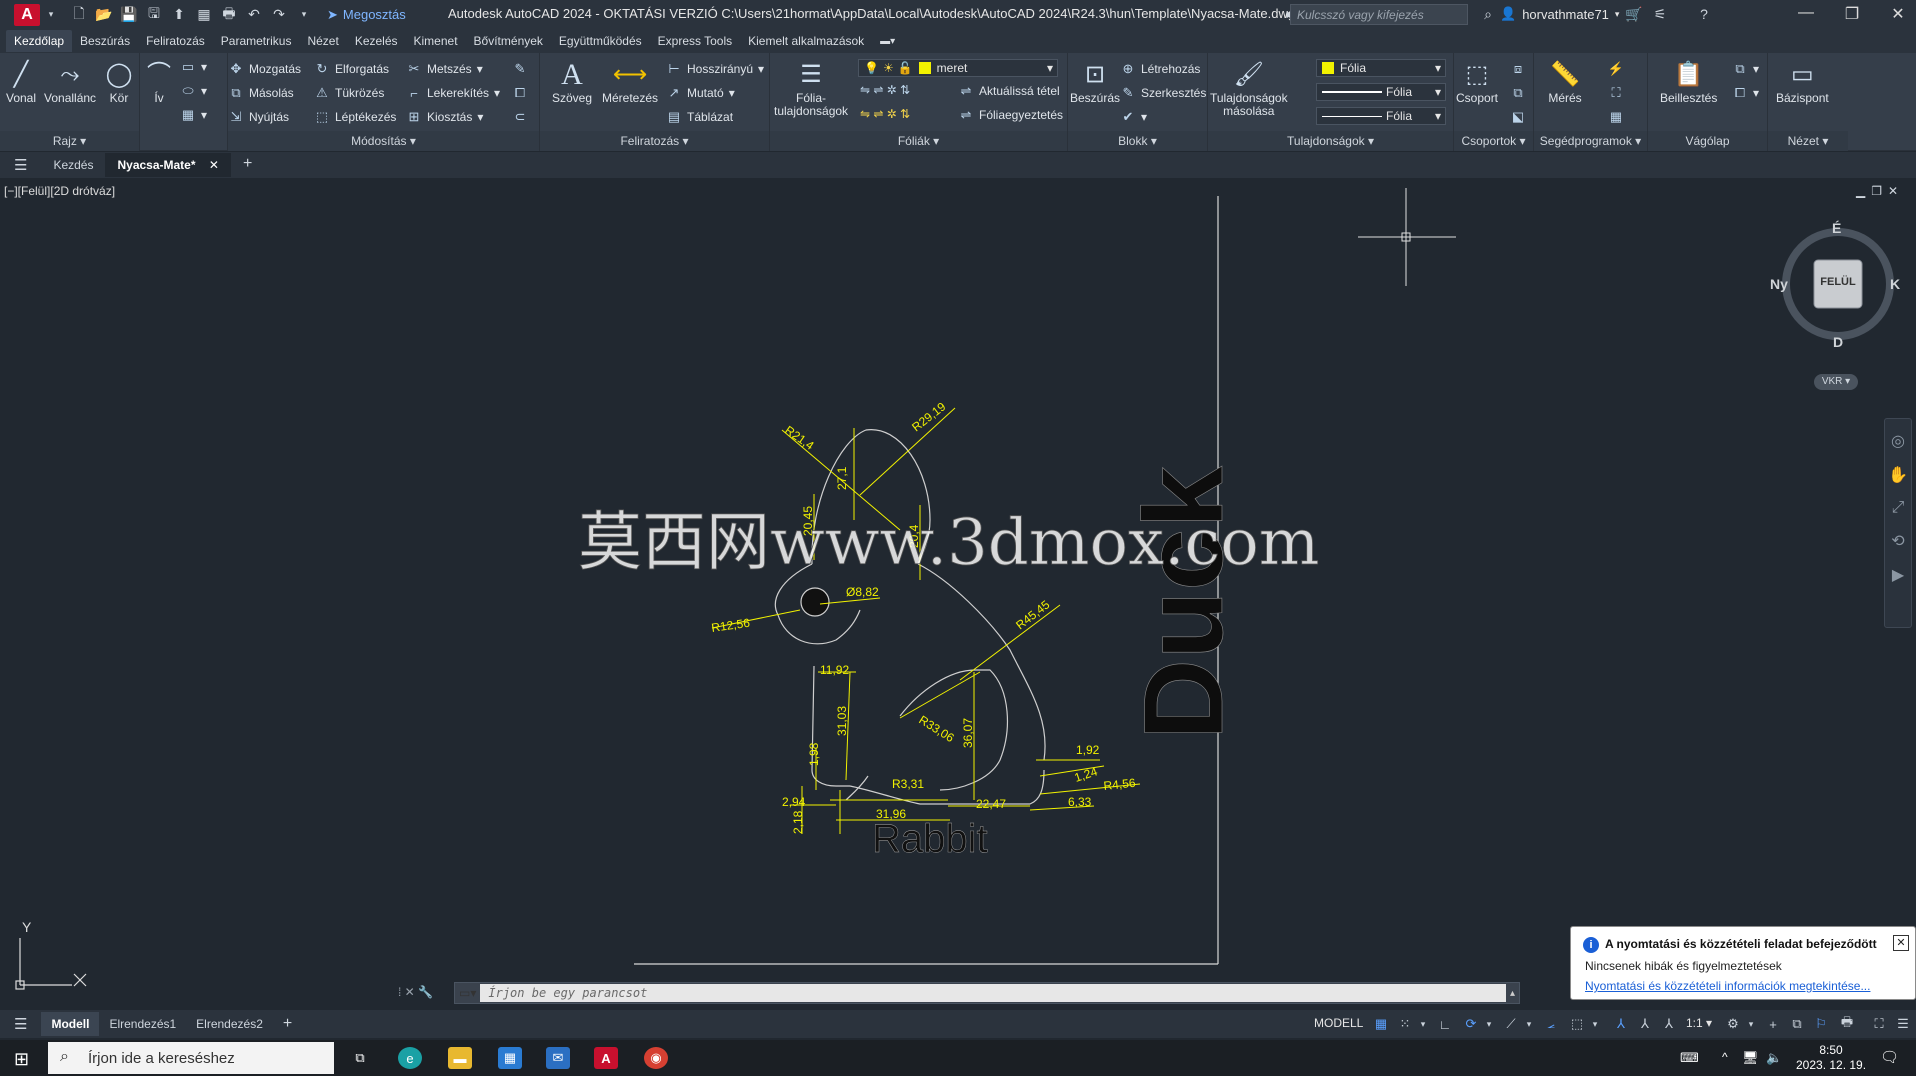 This screenshot has width=1916, height=1076. Describe the element at coordinates (453, 93) in the screenshot. I see `fillet-button: ⌐ Lekerekítés ▾` at that location.